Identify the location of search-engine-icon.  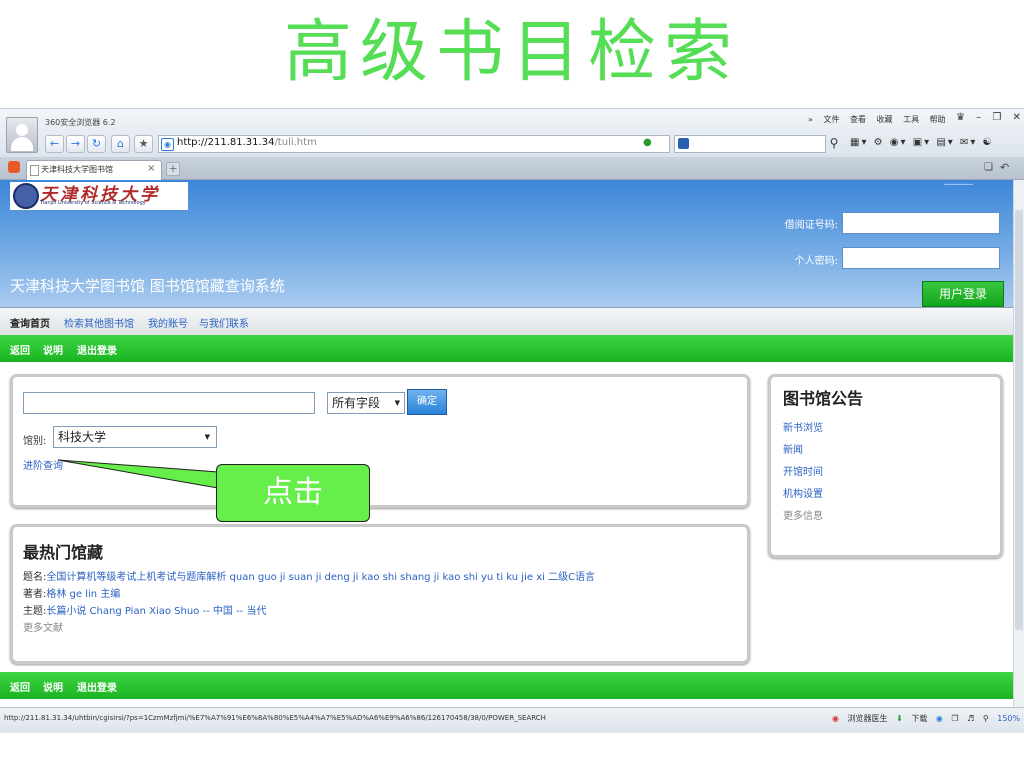
(683, 143).